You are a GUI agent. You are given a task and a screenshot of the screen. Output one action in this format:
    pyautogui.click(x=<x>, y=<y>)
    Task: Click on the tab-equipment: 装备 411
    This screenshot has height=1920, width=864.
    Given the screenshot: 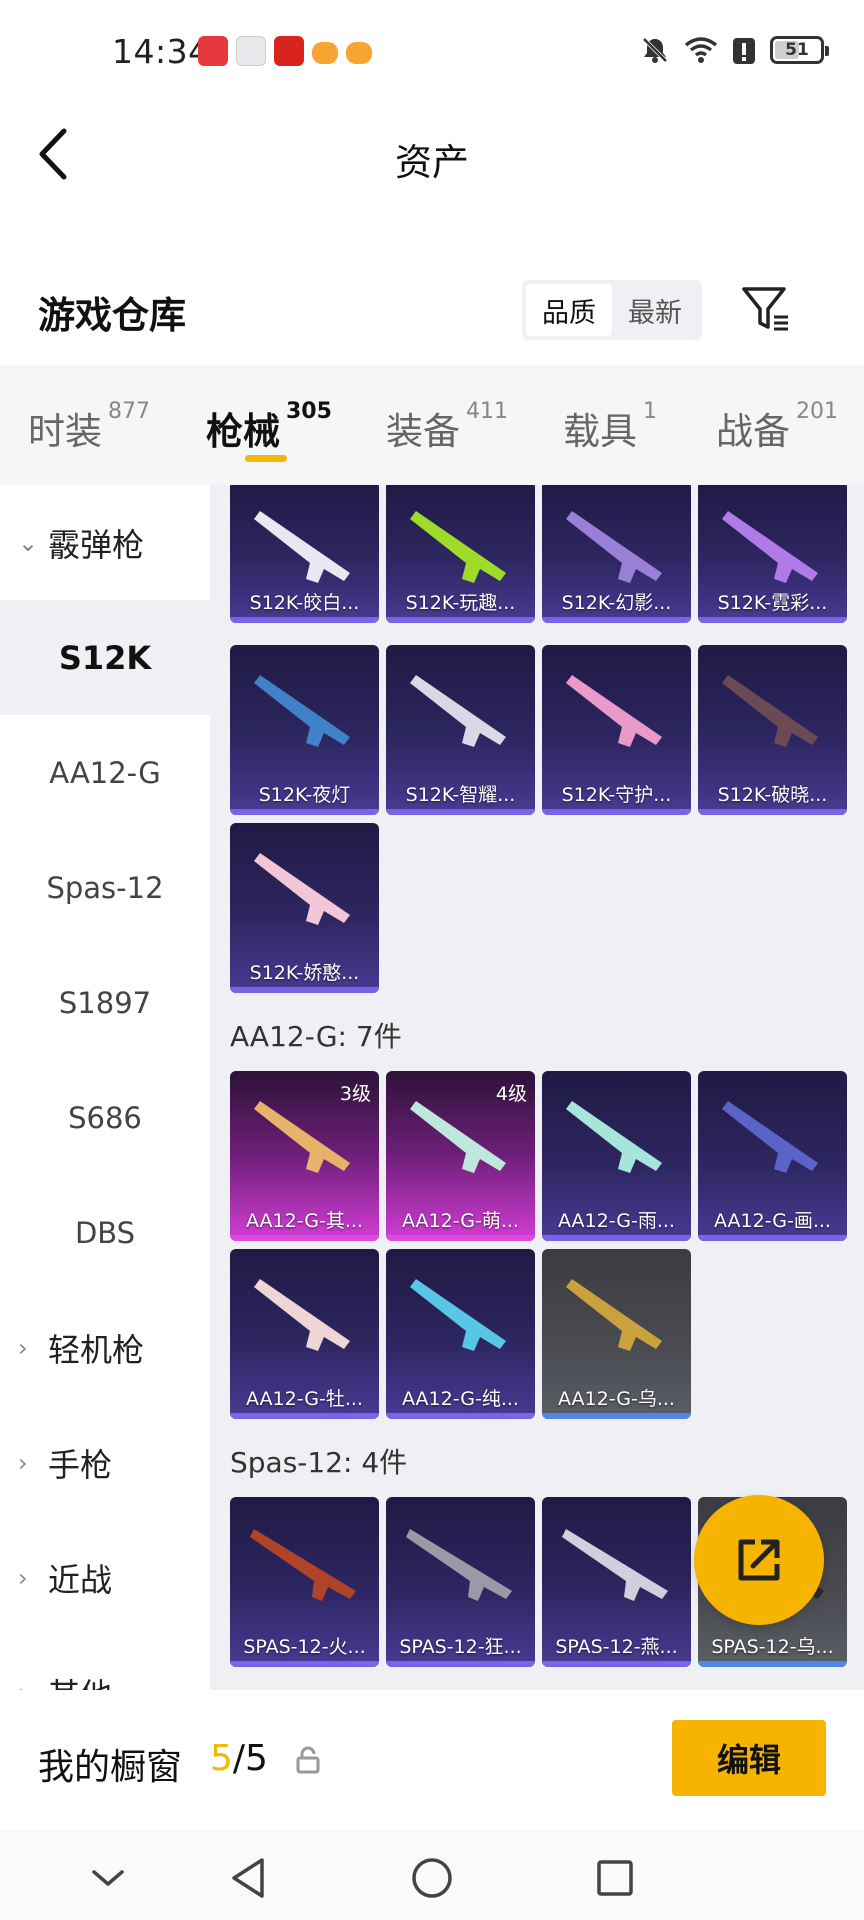 What is the action you would take?
    pyautogui.click(x=447, y=427)
    